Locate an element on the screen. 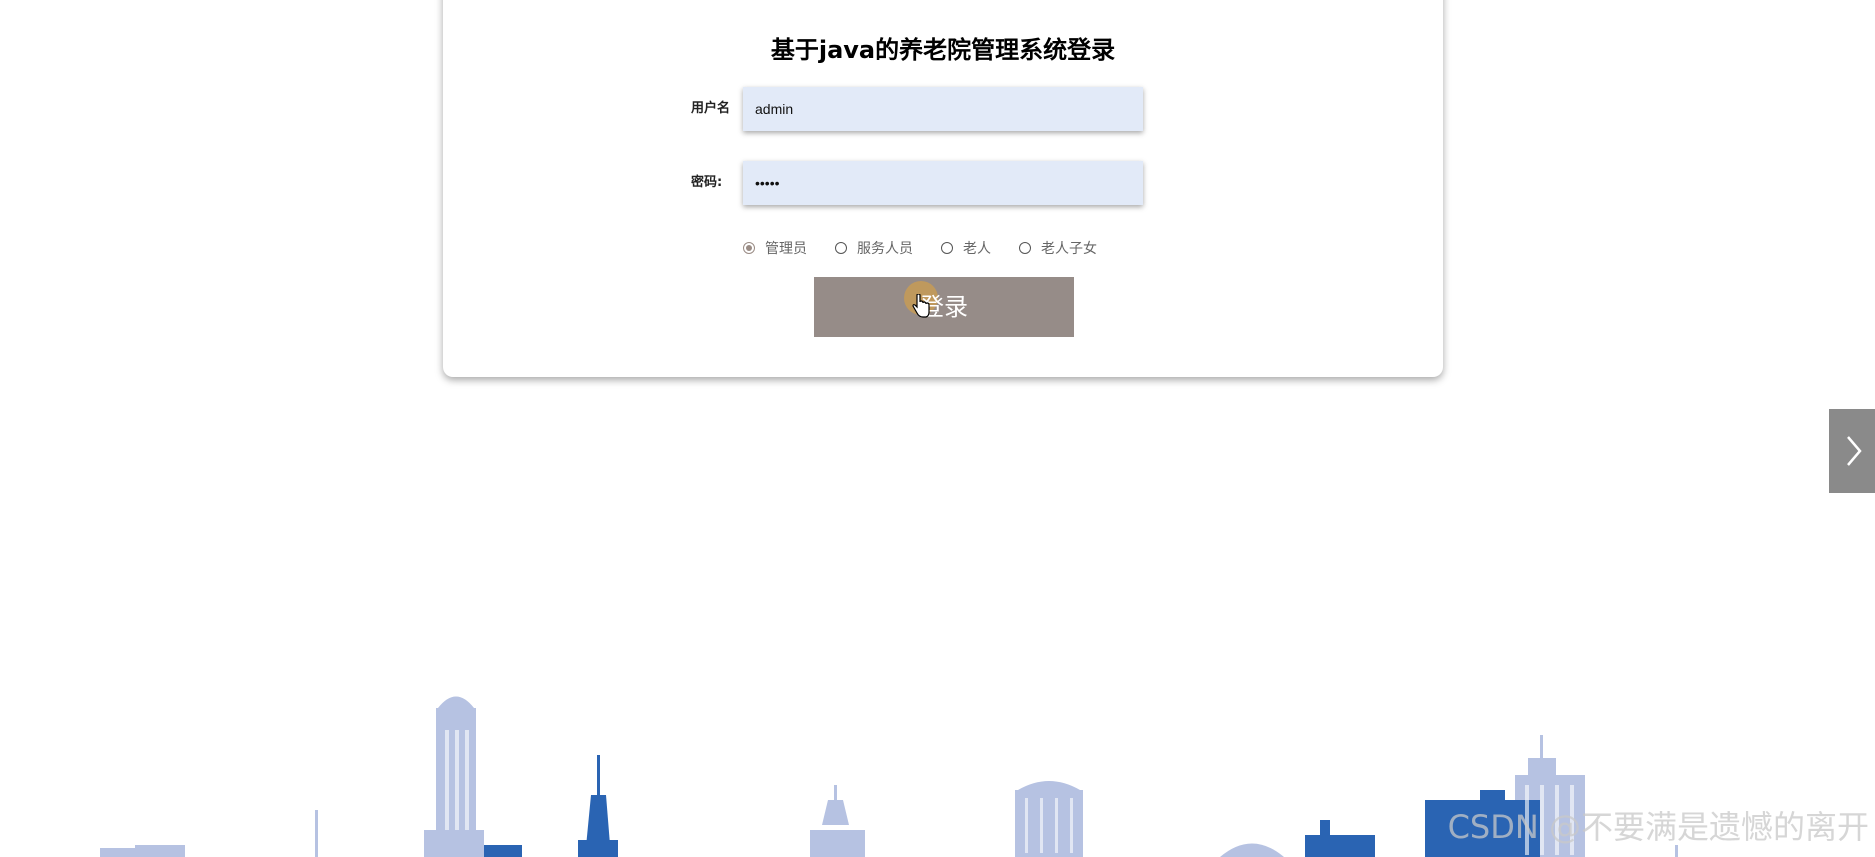 The image size is (1875, 857). role-option-admin: 管理员 is located at coordinates (775, 248).